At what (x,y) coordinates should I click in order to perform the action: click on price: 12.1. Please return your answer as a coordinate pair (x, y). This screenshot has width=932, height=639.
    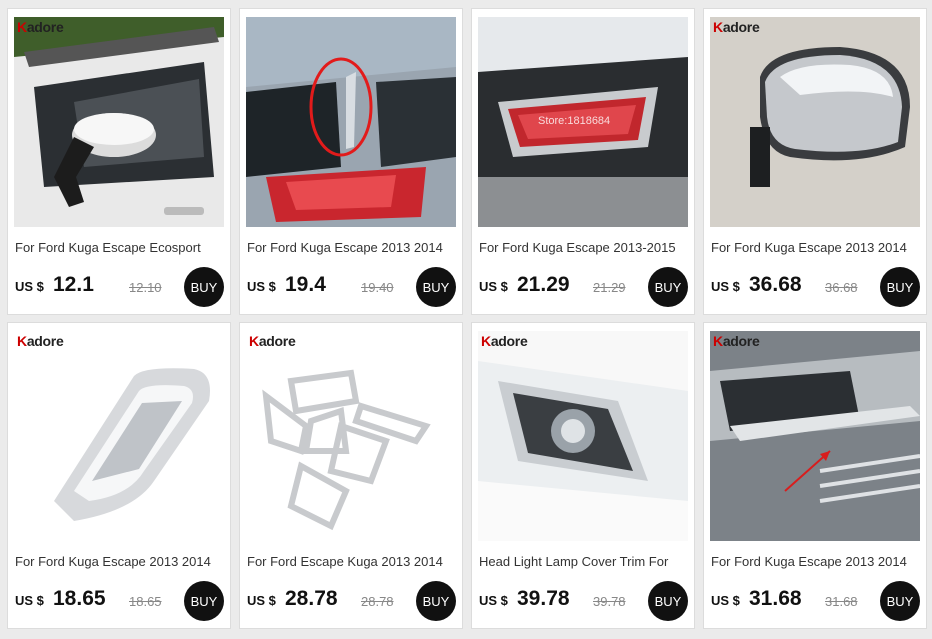
    Looking at the image, I should click on (73, 284).